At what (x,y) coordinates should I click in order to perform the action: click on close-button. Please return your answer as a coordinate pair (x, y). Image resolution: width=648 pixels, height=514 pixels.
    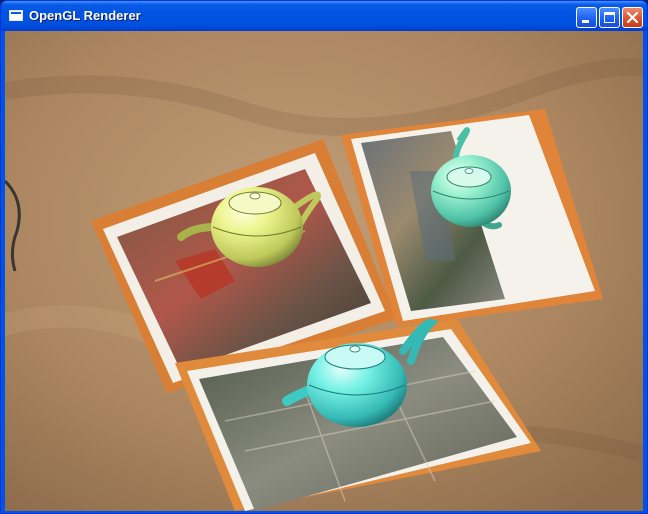
    Looking at the image, I should click on (632, 17).